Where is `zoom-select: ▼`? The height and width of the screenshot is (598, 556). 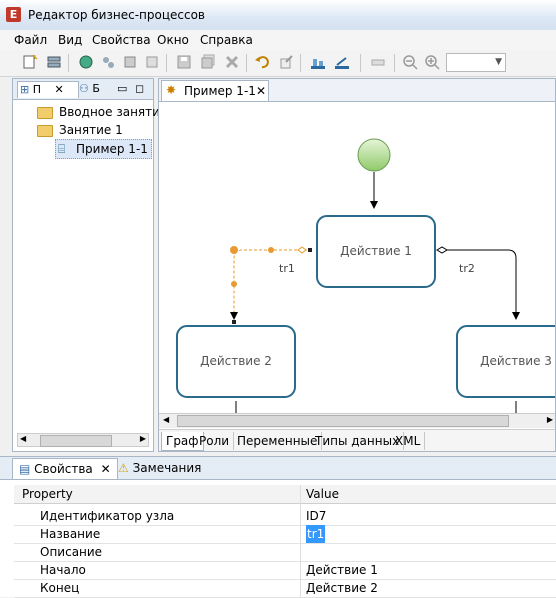
zoom-select: ▼ is located at coordinates (476, 62).